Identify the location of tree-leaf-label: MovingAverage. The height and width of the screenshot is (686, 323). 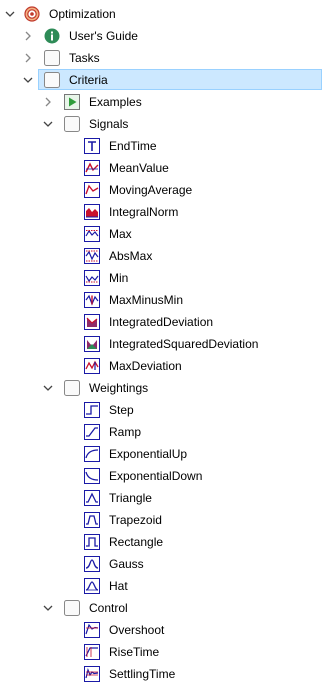
(151, 190).